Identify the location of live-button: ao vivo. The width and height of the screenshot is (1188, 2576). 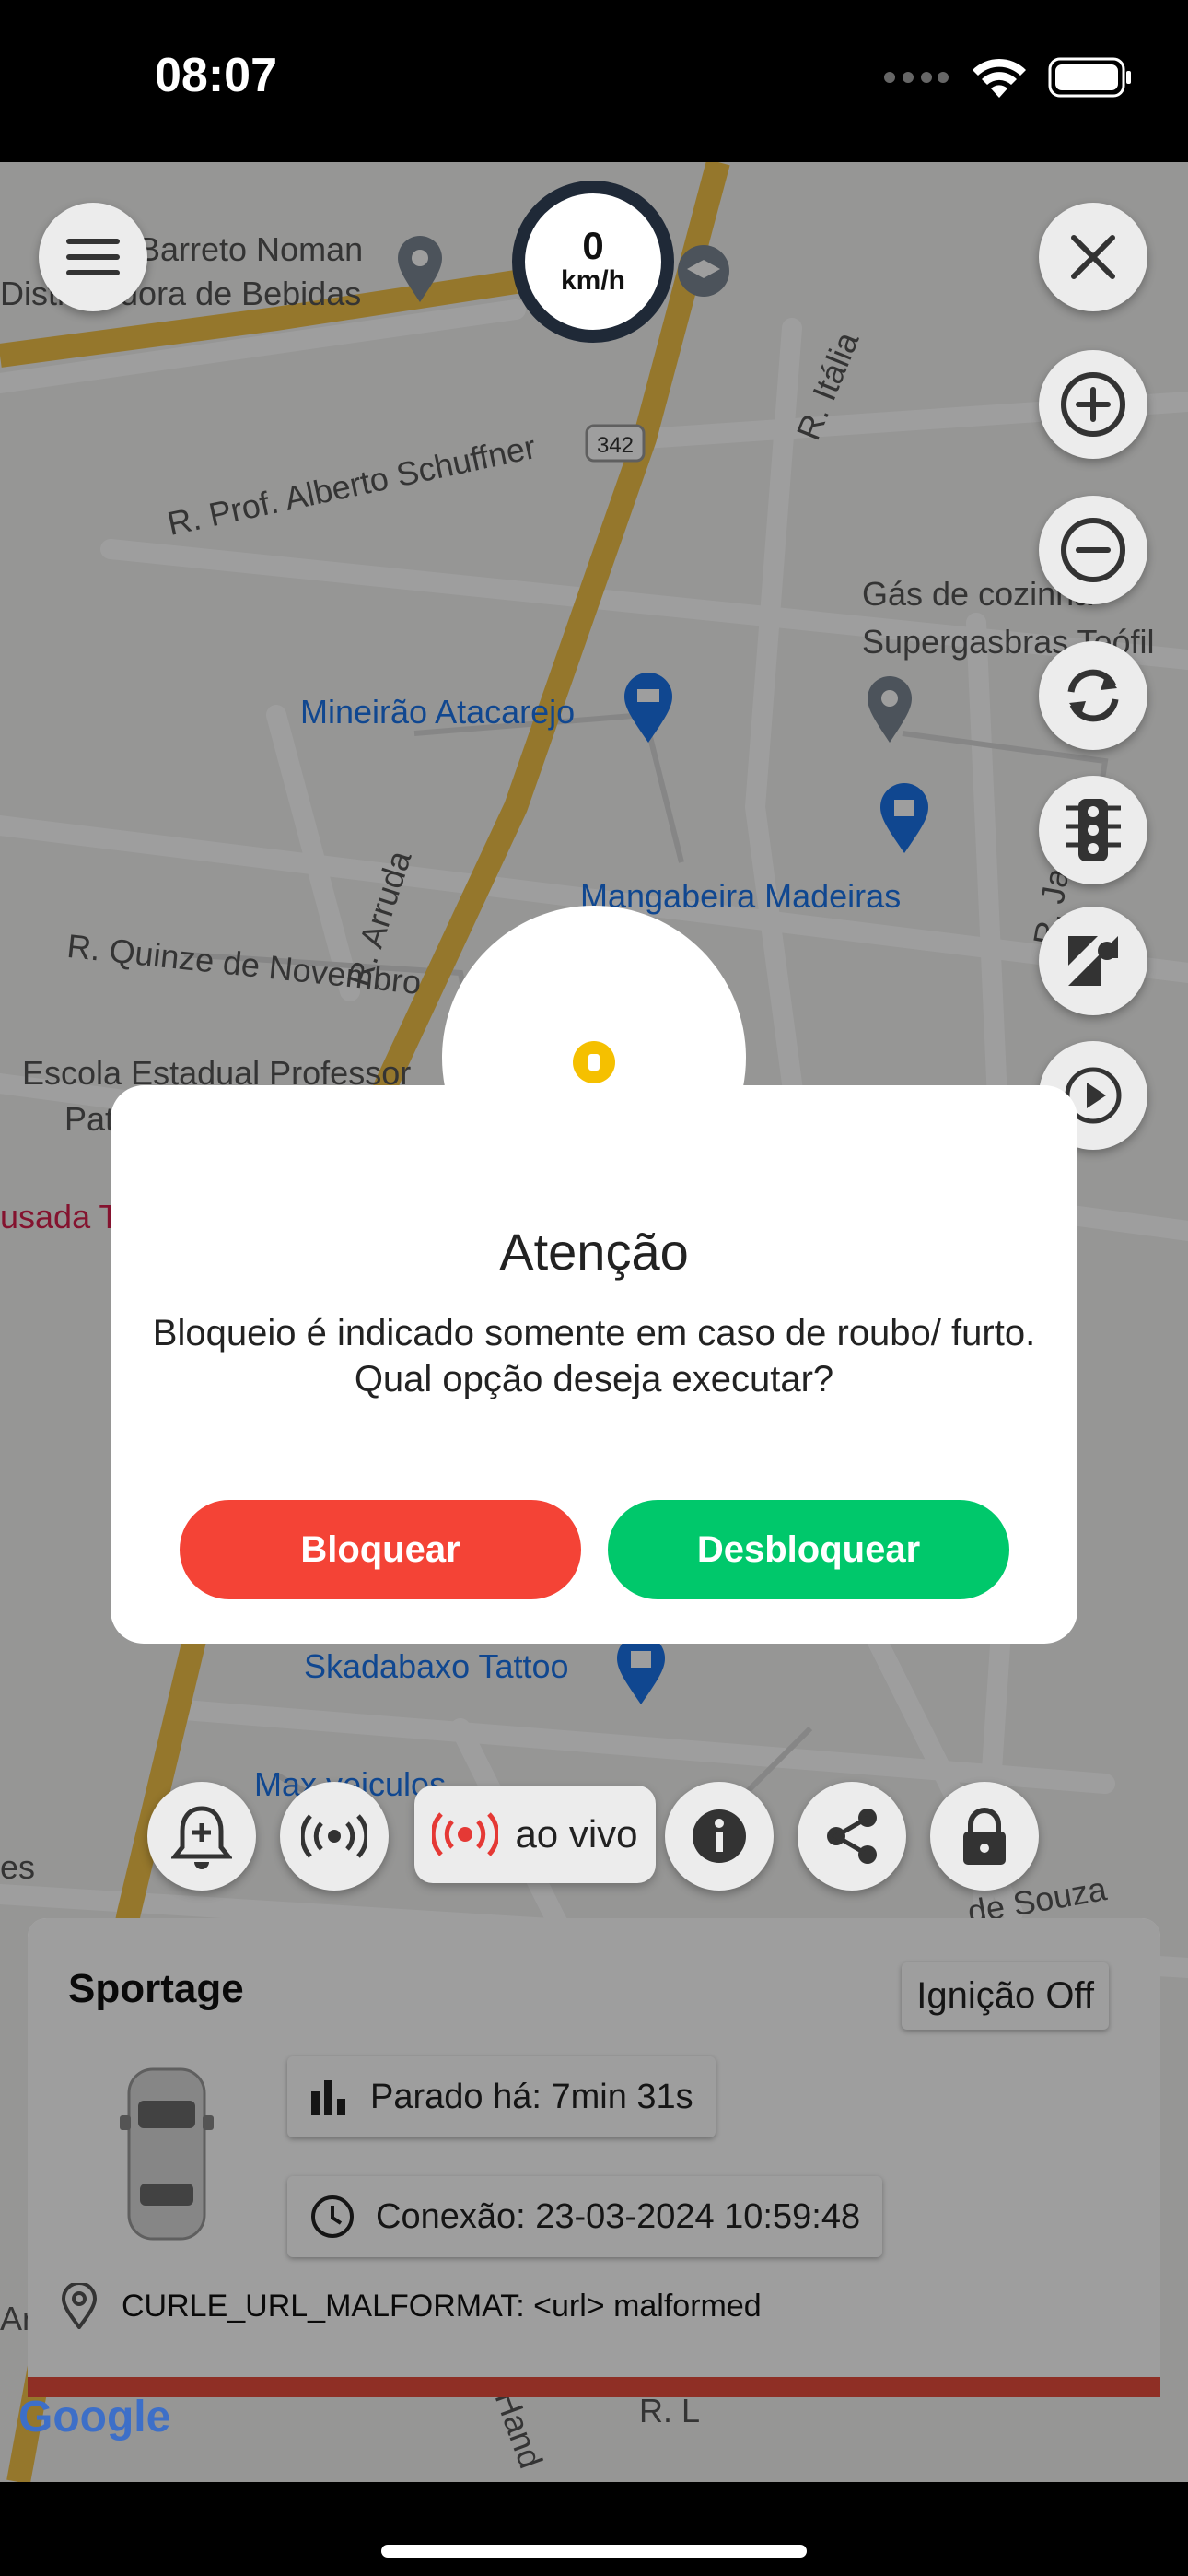
(535, 1834).